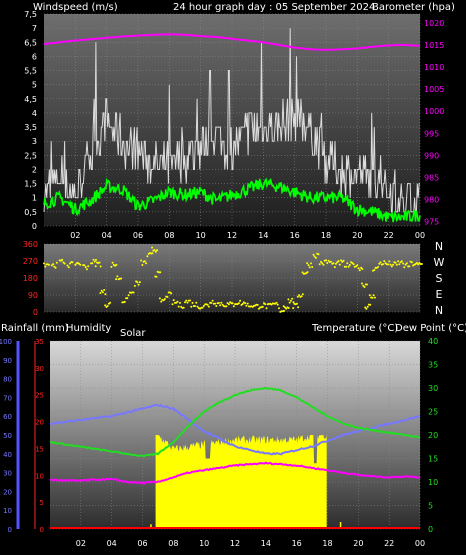  I want to click on hour-tick-label: 16, so click(295, 235).